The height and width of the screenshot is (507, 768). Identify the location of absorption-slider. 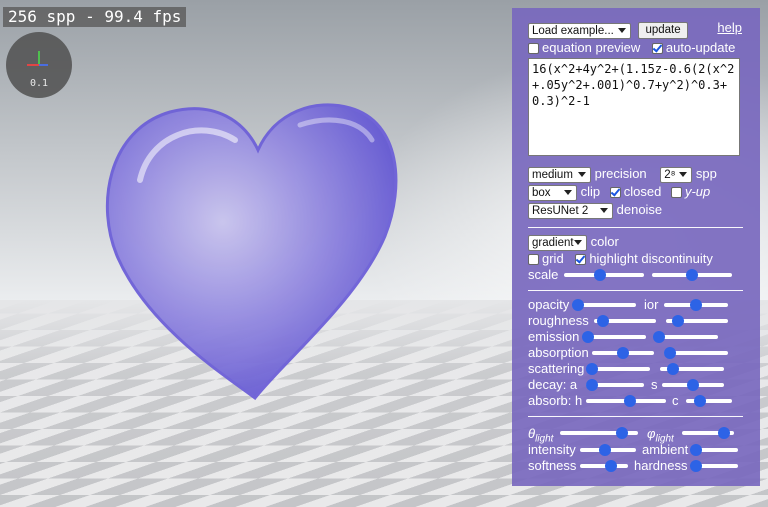
(623, 353).